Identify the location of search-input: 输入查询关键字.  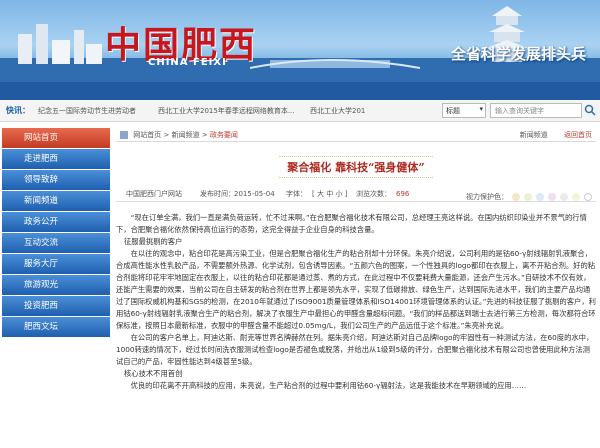
(536, 110).